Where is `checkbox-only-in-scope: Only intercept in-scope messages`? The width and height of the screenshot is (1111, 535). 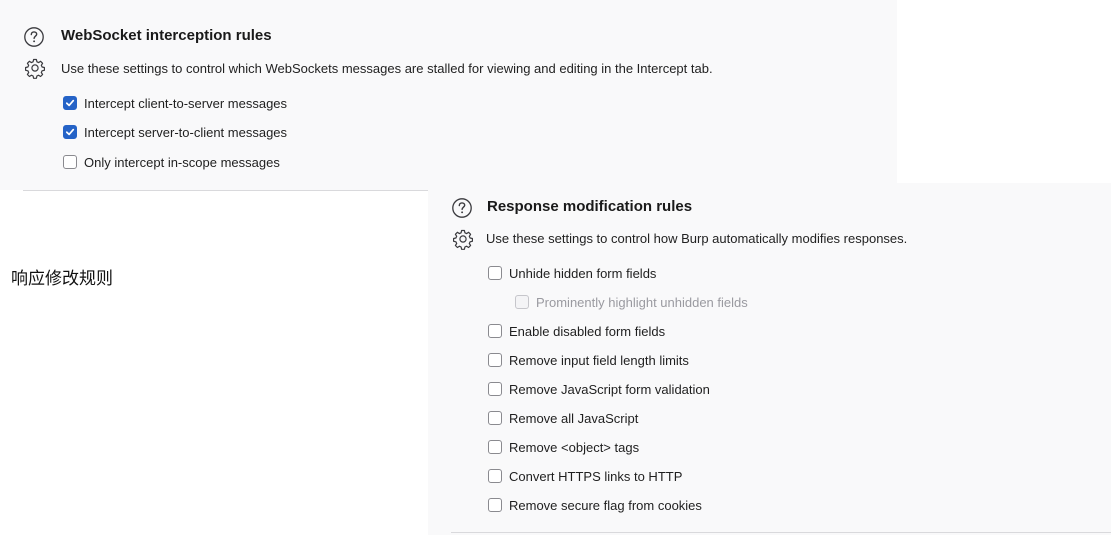
checkbox-only-in-scope: Only intercept in-scope messages is located at coordinates (171, 162).